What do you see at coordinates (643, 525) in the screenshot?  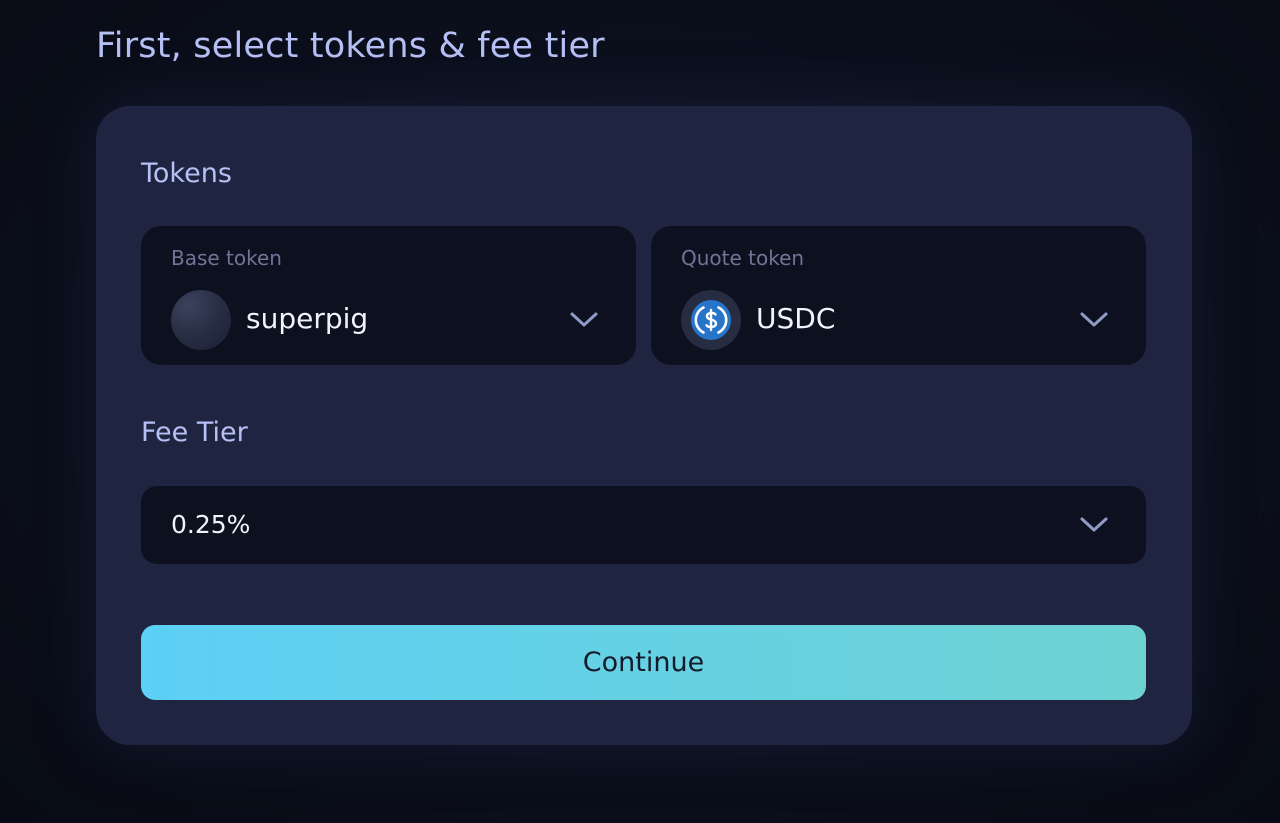 I see `fee-tier-select: 0.25%` at bounding box center [643, 525].